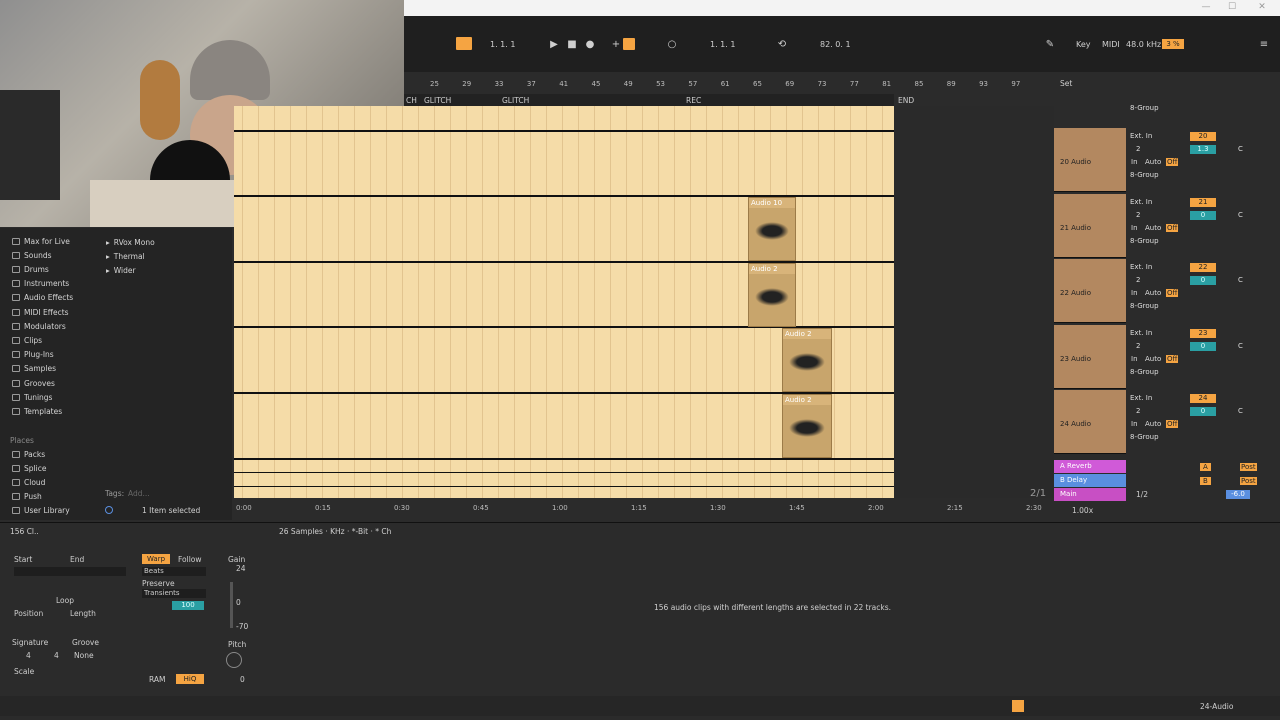 The image size is (1280, 720). What do you see at coordinates (34, 369) in the screenshot?
I see `browser-category: Samples` at bounding box center [34, 369].